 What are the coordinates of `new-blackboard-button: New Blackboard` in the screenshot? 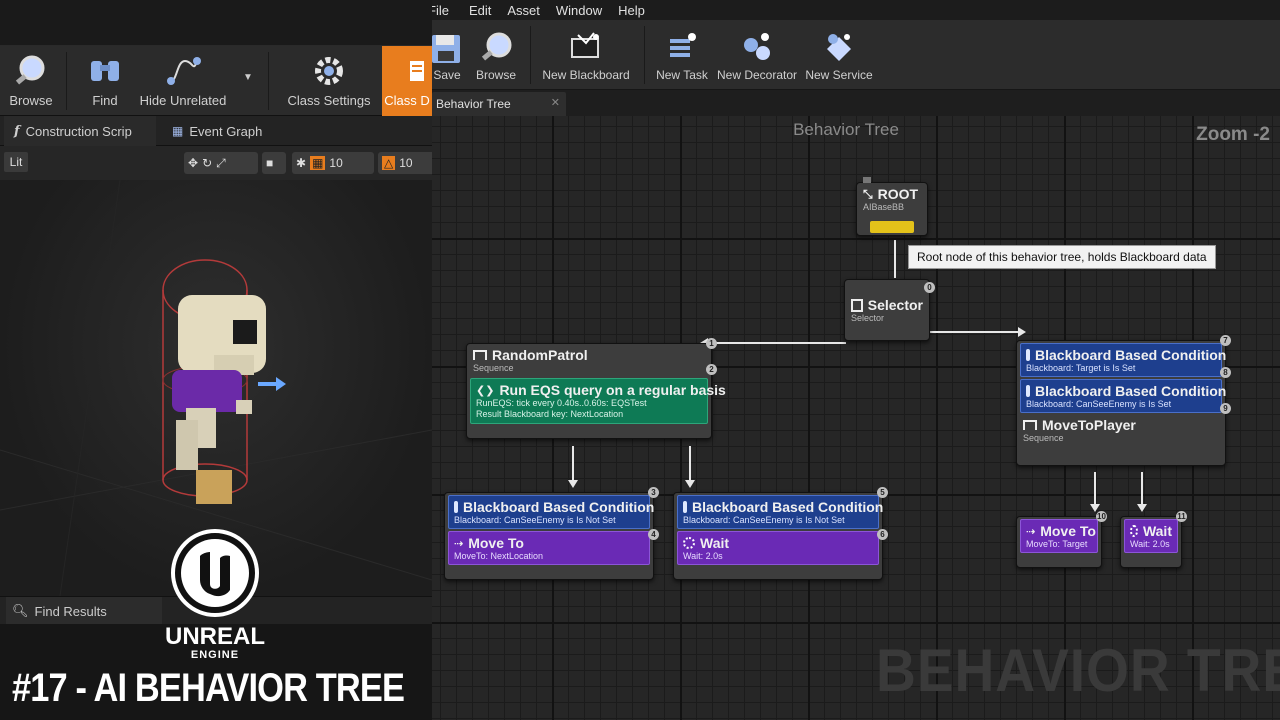 It's located at (586, 55).